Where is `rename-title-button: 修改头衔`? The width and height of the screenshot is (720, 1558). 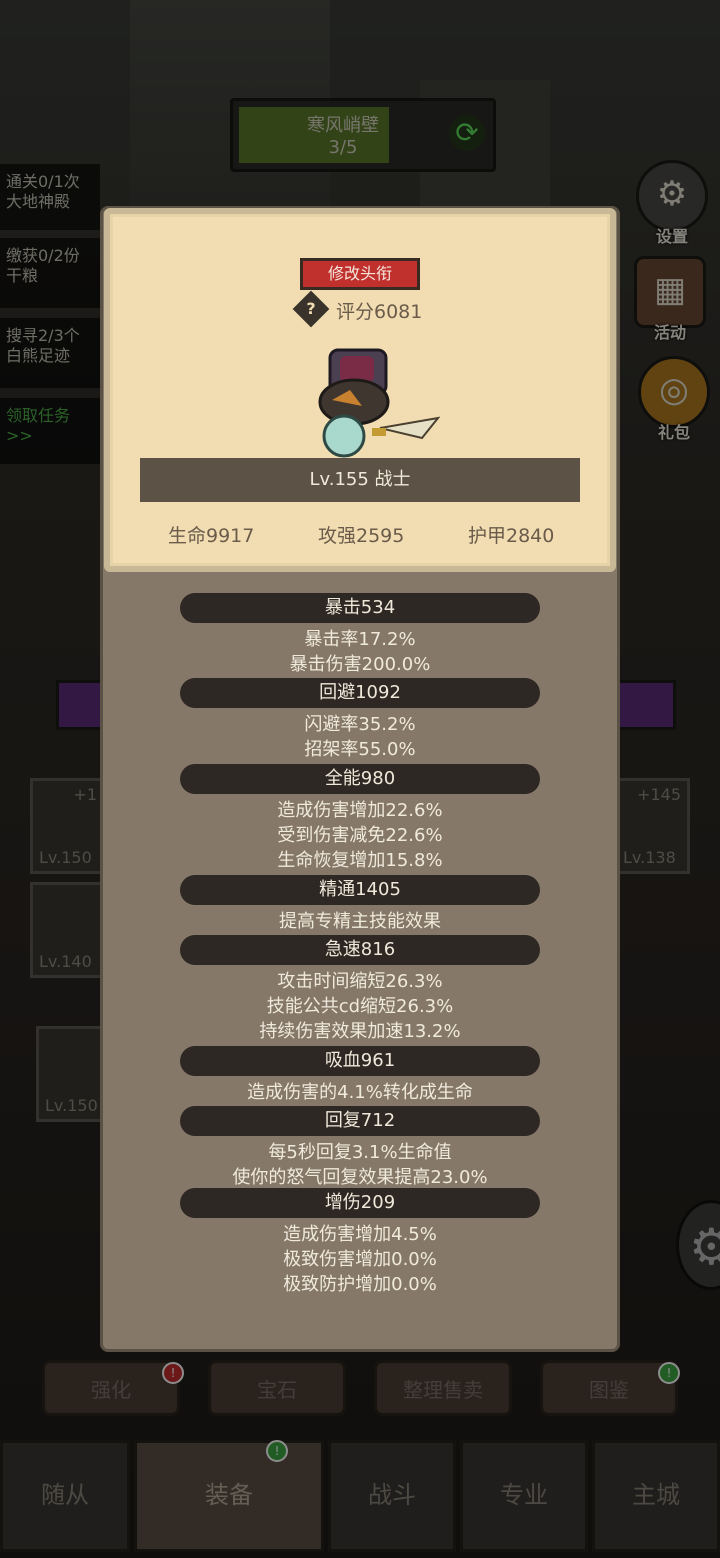
rename-title-button: 修改头衔 is located at coordinates (360, 274).